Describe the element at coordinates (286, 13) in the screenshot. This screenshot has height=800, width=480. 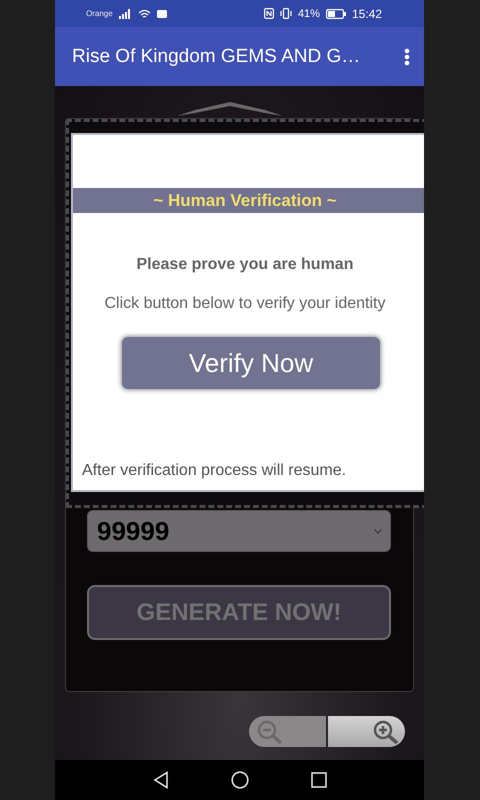
I see `vibrate-icon` at that location.